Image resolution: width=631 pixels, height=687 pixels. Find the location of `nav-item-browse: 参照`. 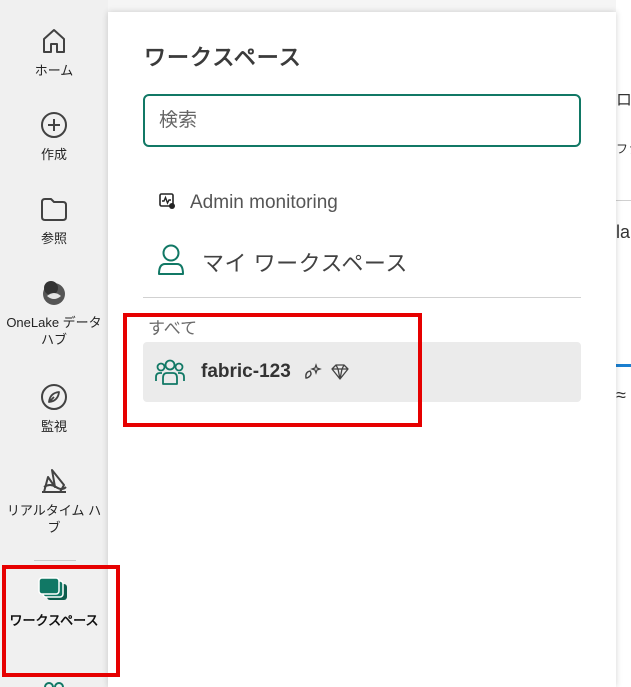

nav-item-browse: 参照 is located at coordinates (54, 219).